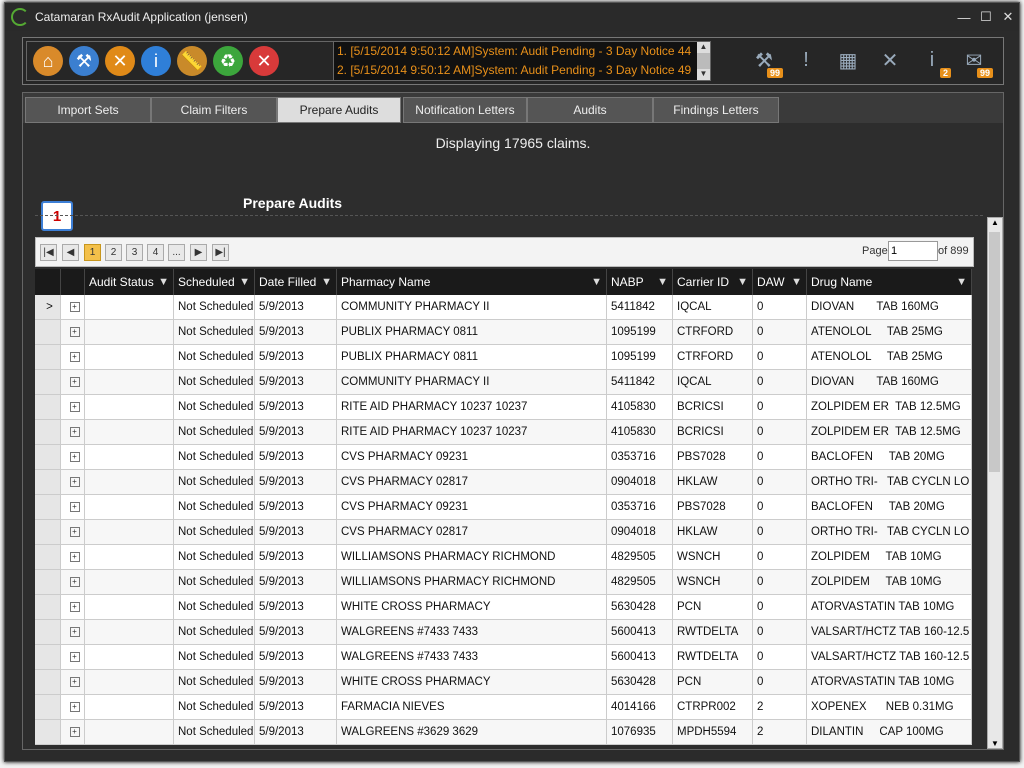 The image size is (1024, 768). Describe the element at coordinates (48, 252) in the screenshot. I see `first-page-button: |◀` at that location.